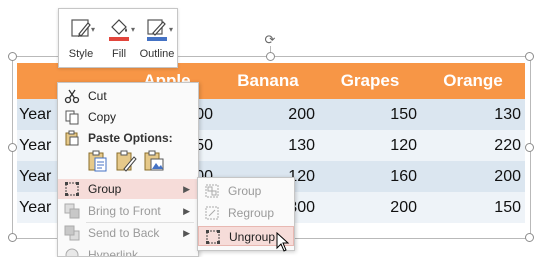 The width and height of the screenshot is (550, 257). What do you see at coordinates (529, 147) in the screenshot?
I see `resize-handle-right` at bounding box center [529, 147].